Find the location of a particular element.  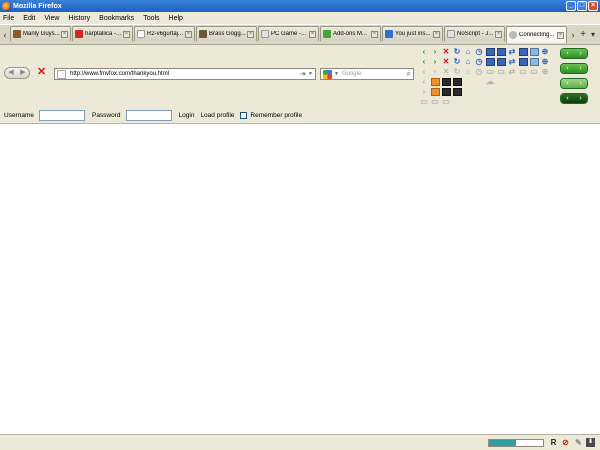

menu-file: File is located at coordinates (8, 18).